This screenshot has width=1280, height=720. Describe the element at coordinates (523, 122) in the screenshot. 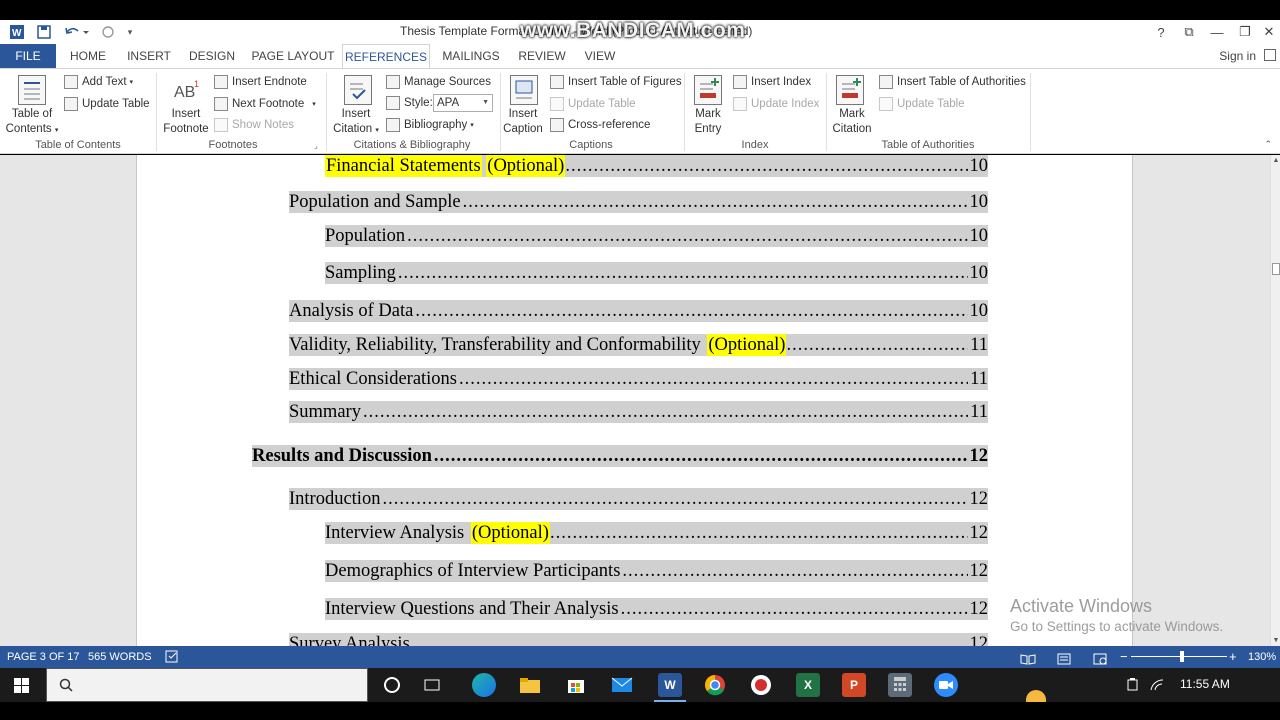

I see `insert-caption-button: Insert Caption` at that location.